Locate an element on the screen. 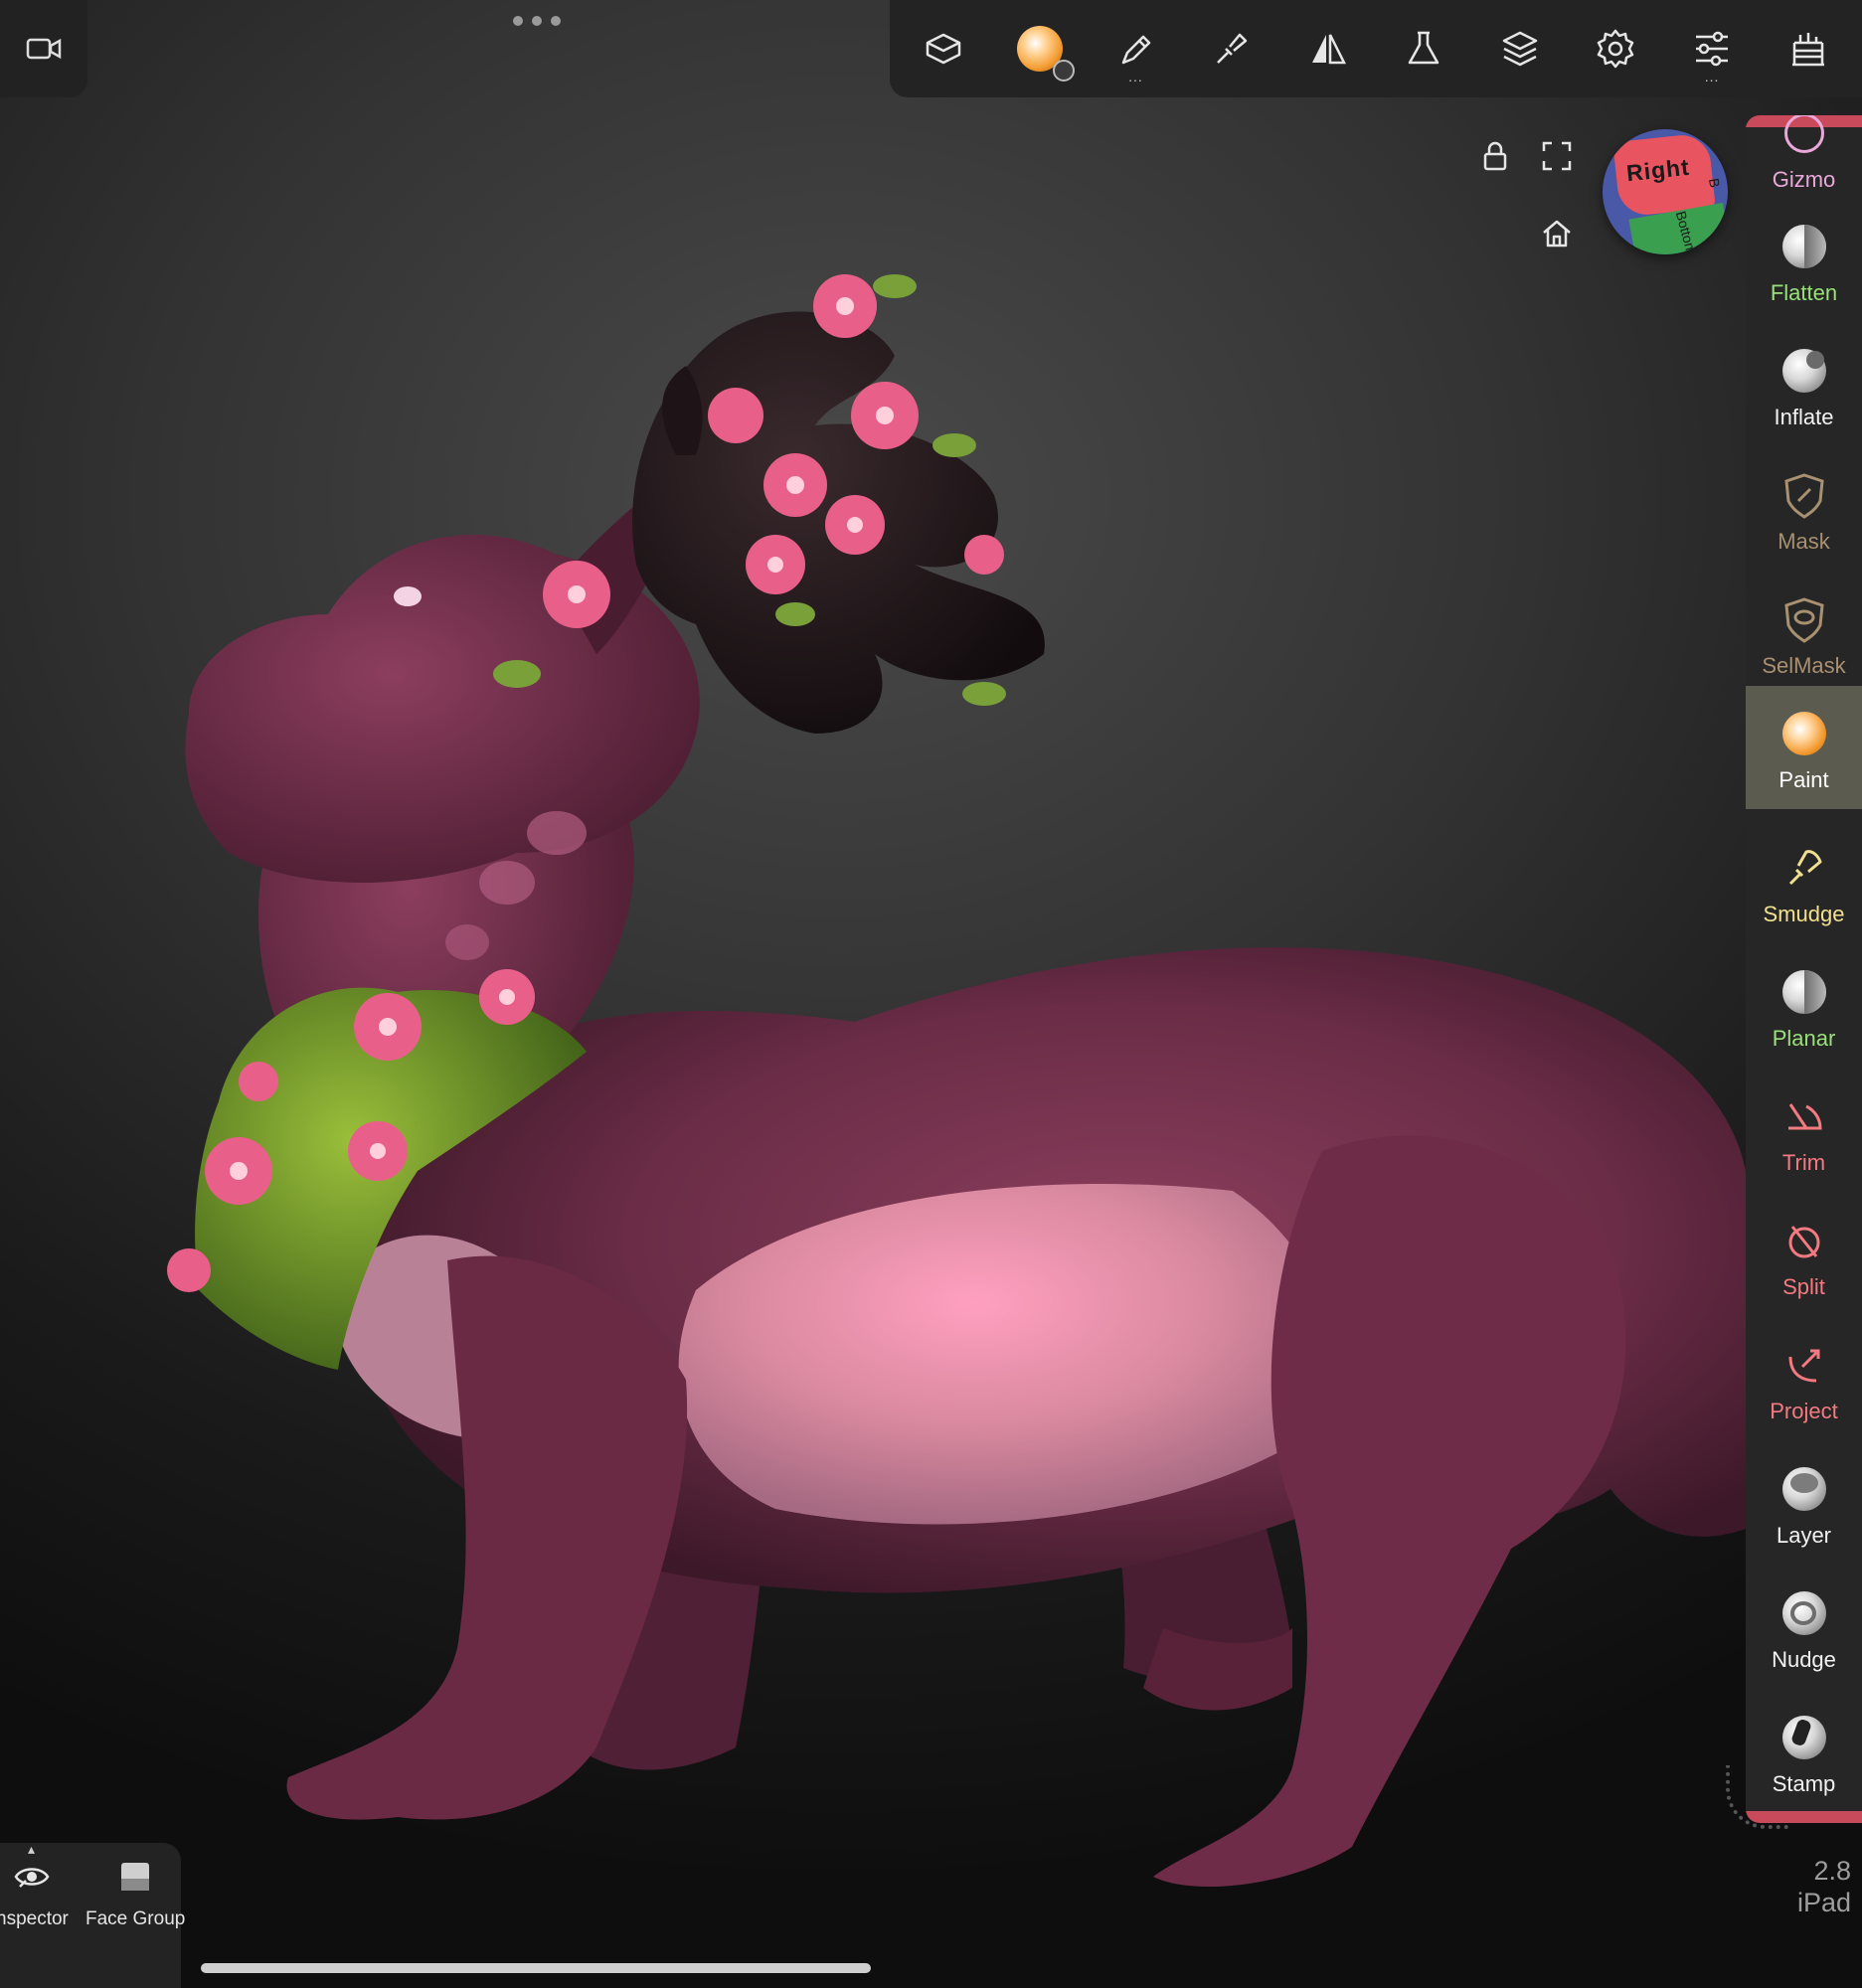  tool-project: Project is located at coordinates (1804, 1378).